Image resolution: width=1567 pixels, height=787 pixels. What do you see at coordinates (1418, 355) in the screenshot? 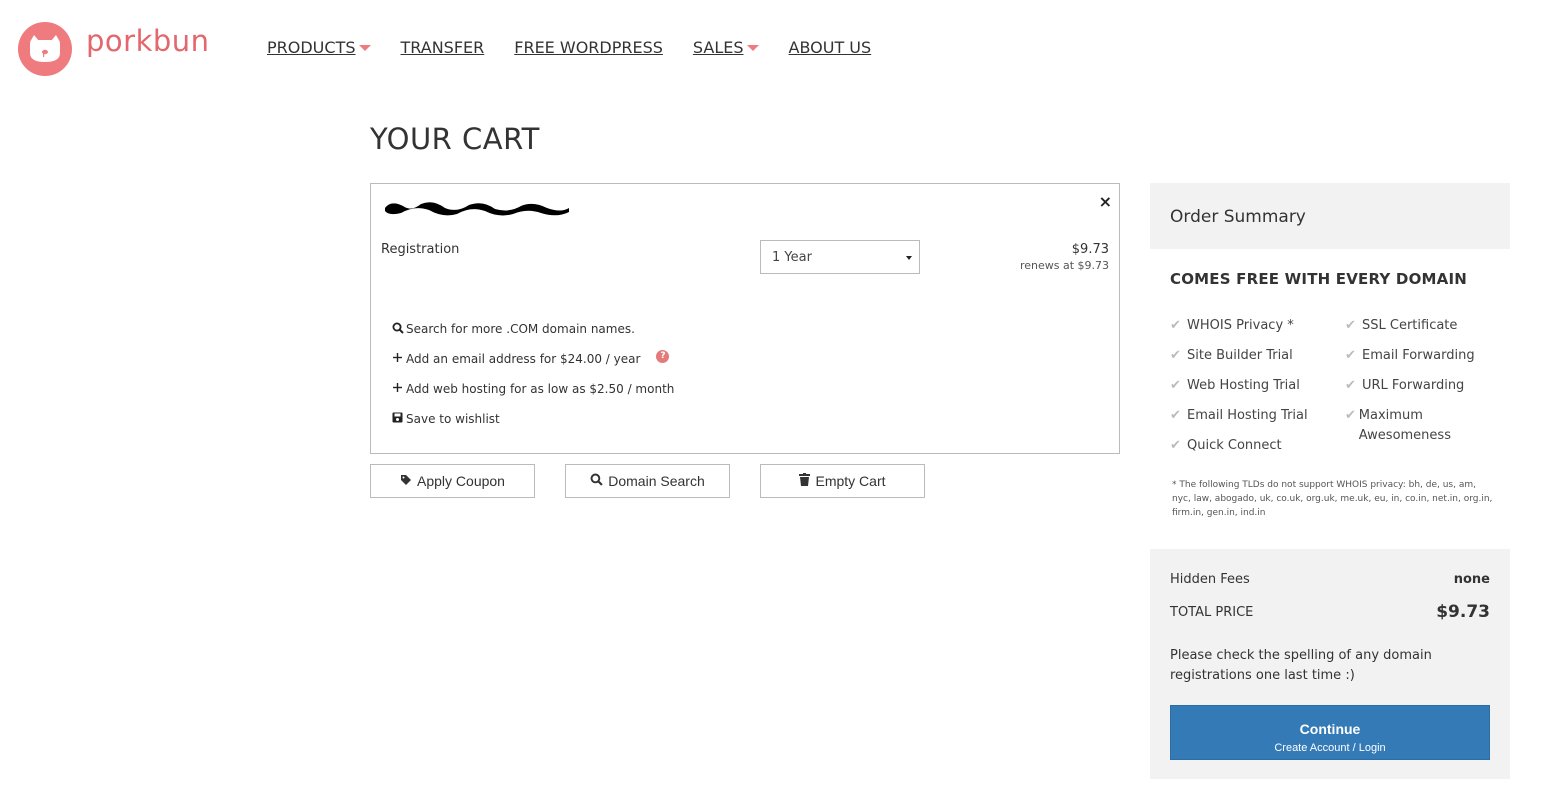
I see `feature-label: Email Forwarding` at bounding box center [1418, 355].